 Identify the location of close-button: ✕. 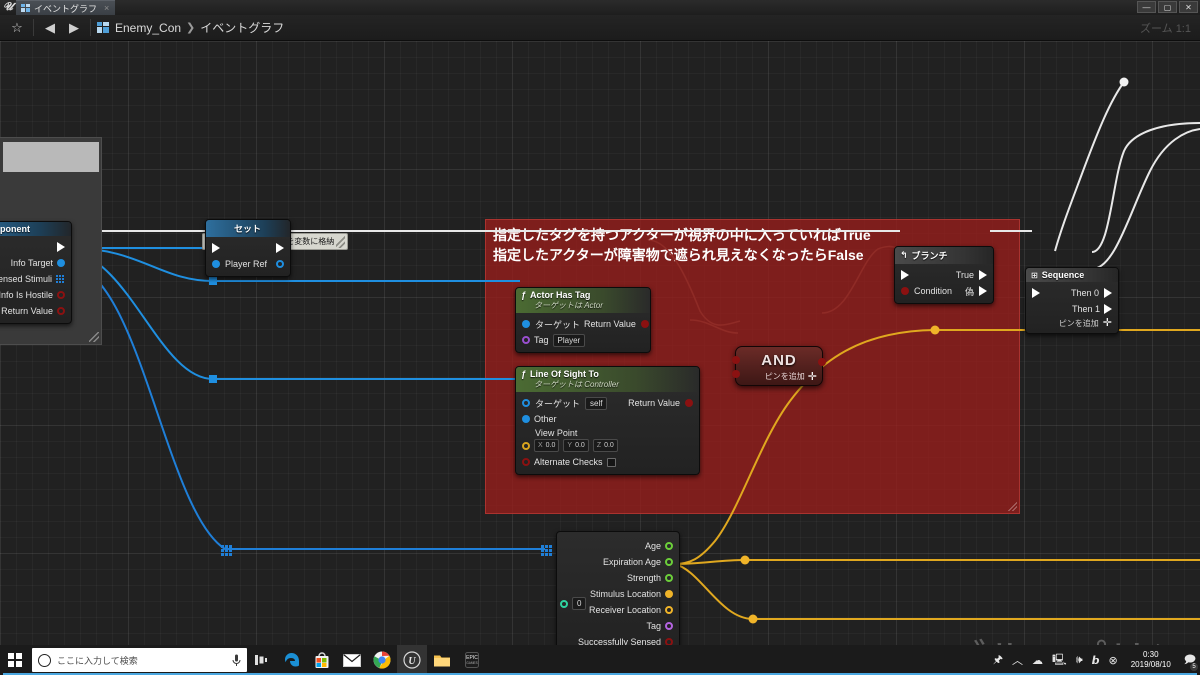
(1188, 7).